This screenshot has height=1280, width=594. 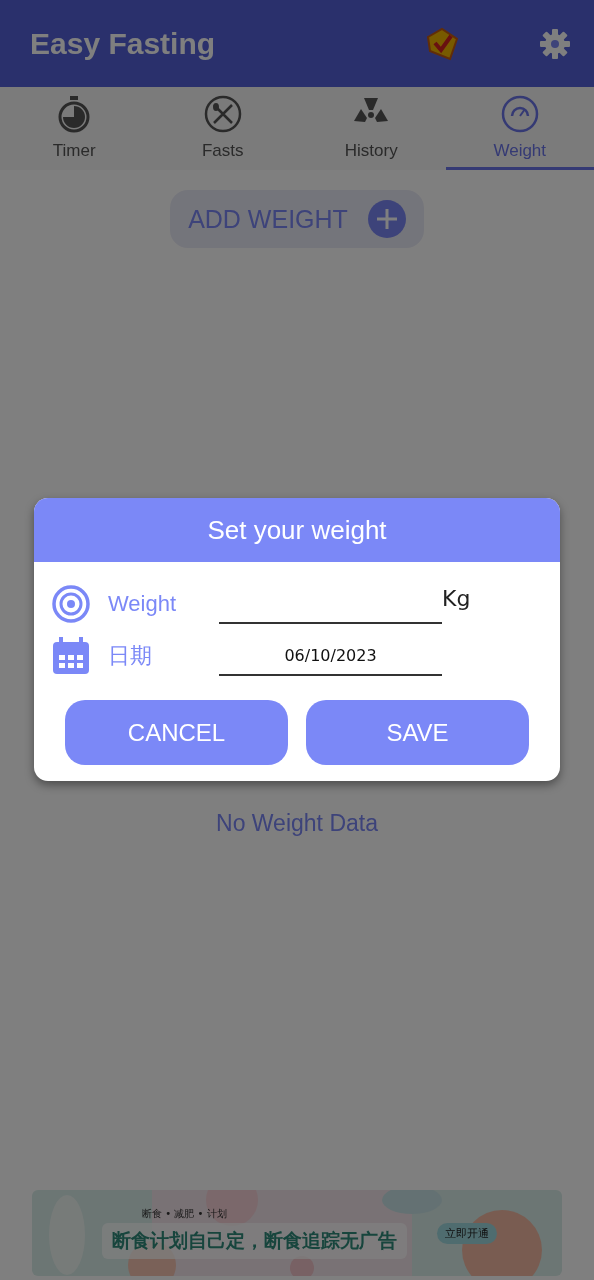 I want to click on save-button: SAVE, so click(x=417, y=732).